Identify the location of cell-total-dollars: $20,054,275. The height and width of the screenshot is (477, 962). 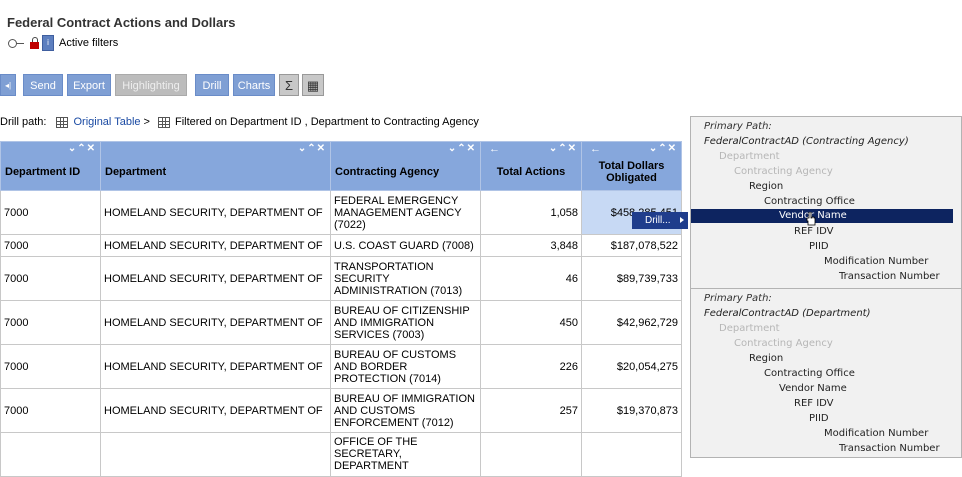
(631, 366).